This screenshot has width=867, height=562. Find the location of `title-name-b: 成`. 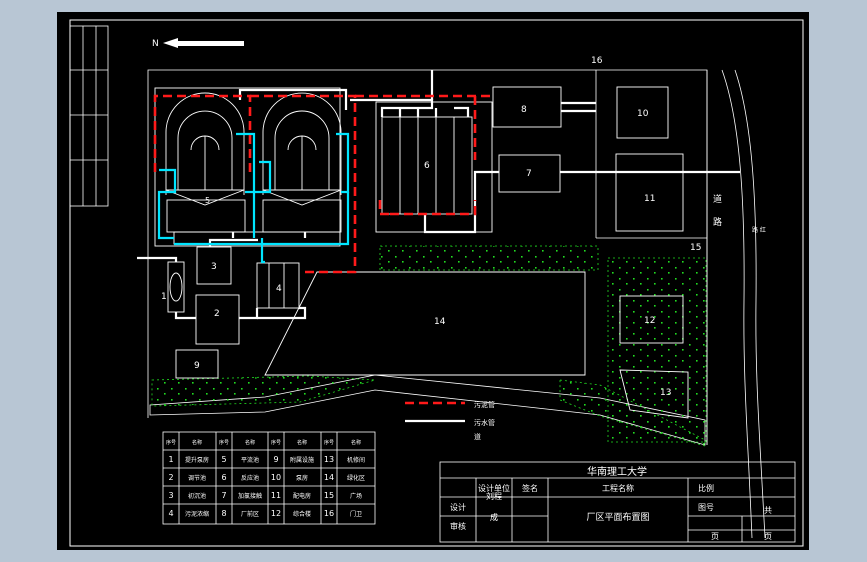

title-name-b: 成 is located at coordinates (494, 517).